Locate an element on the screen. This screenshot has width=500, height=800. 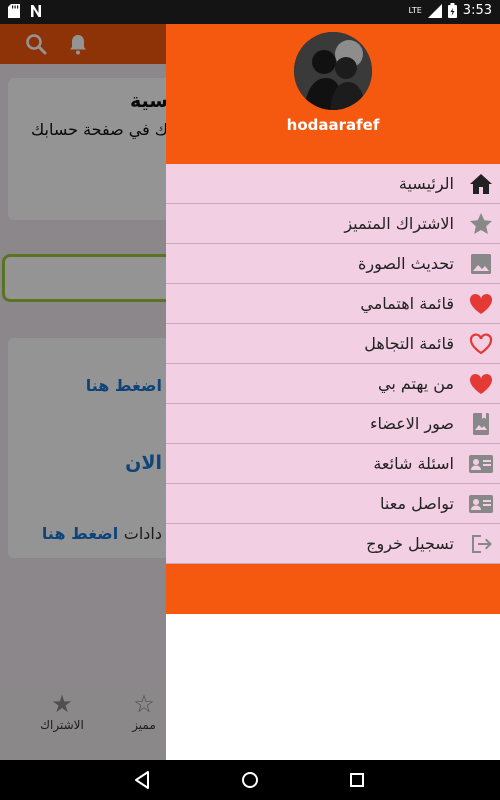
menu-item-label: قائمة اهتمامي is located at coordinates (407, 303).